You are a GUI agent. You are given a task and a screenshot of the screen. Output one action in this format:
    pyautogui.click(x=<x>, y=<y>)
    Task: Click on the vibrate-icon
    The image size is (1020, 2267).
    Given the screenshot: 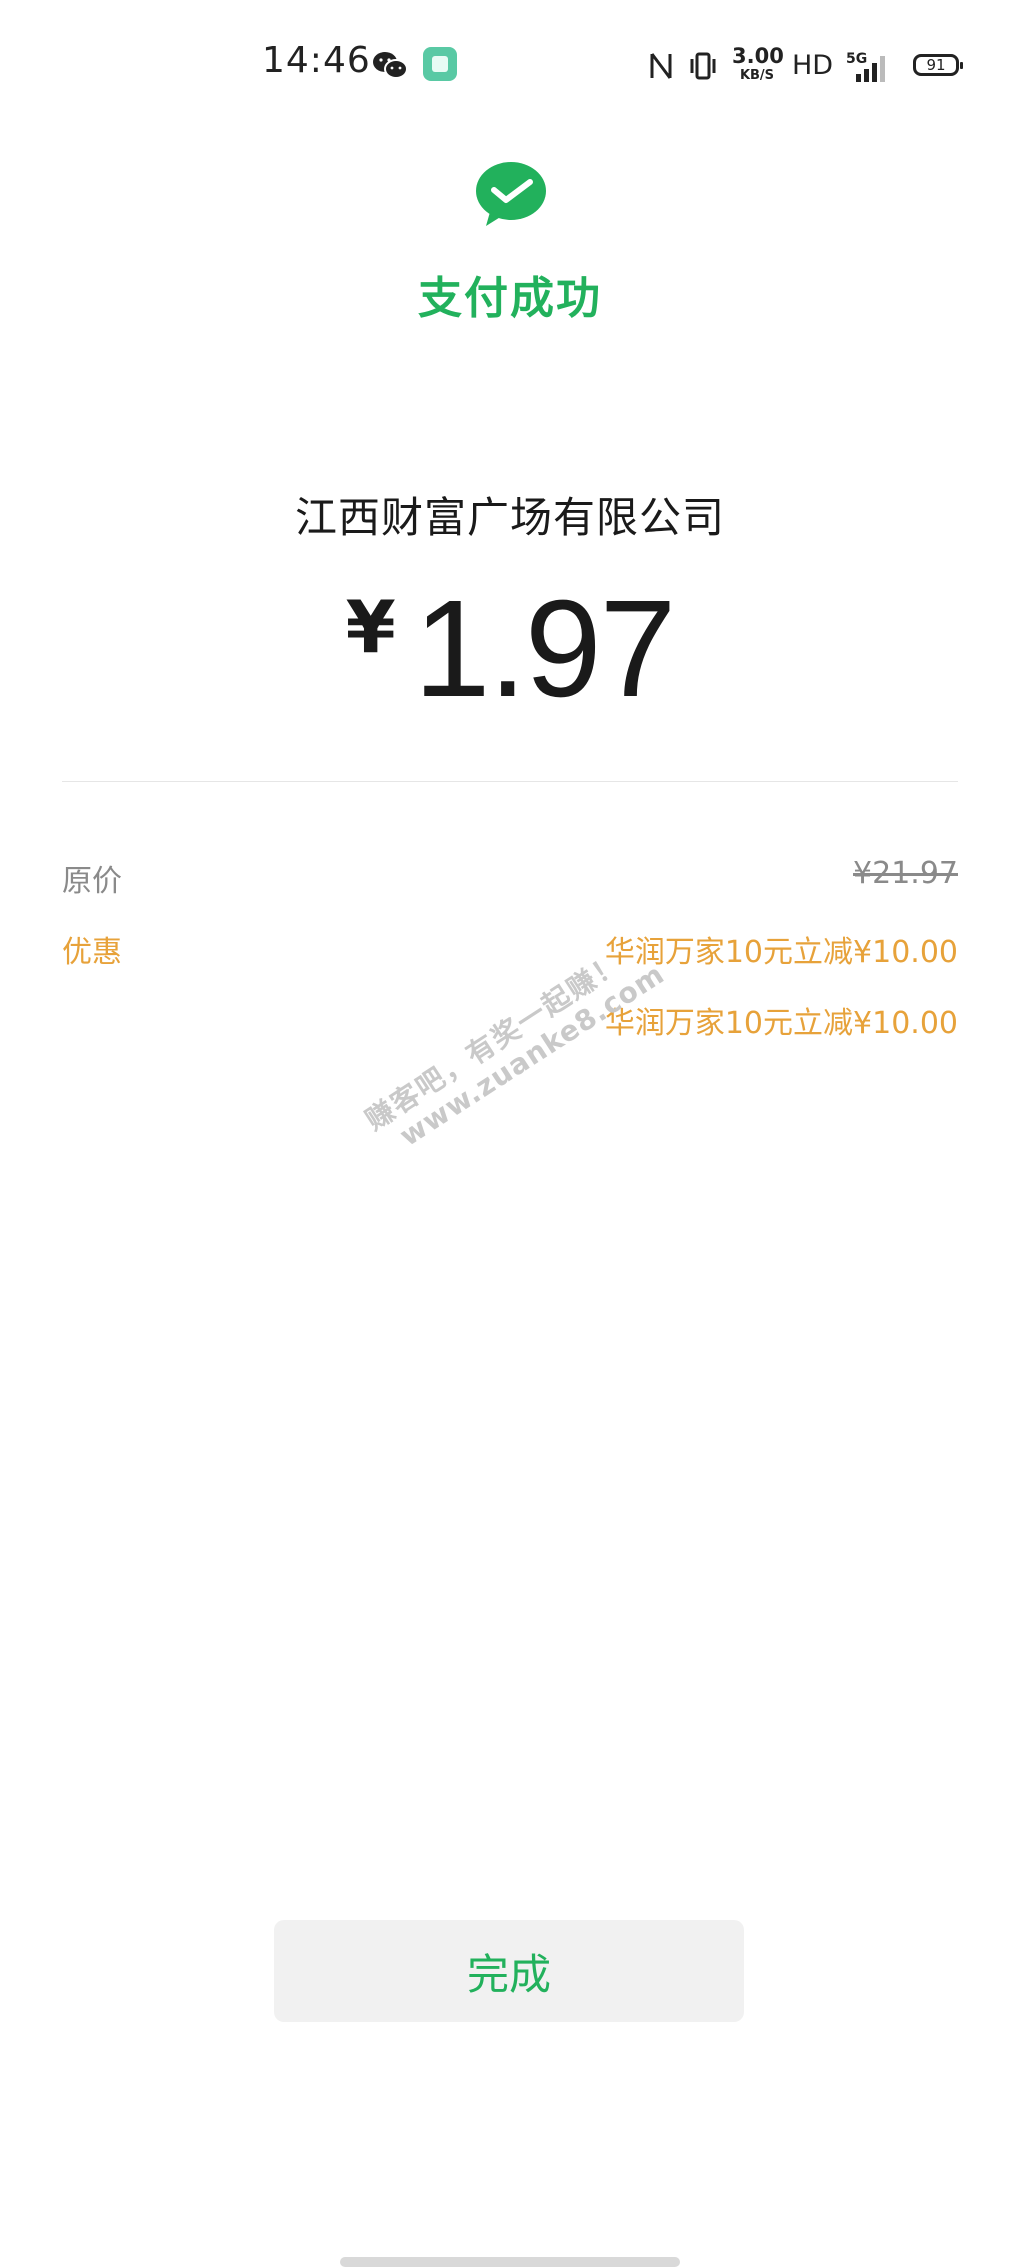 What is the action you would take?
    pyautogui.click(x=703, y=66)
    